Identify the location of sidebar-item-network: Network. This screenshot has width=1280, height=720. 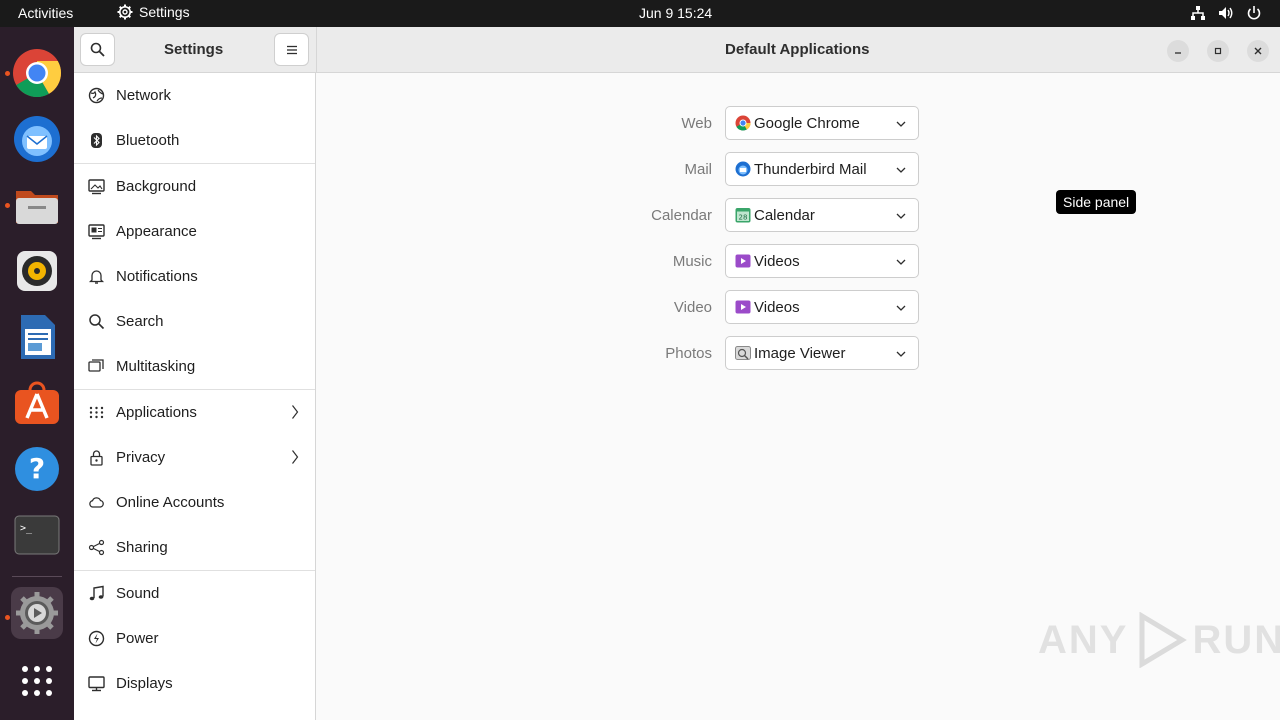
(194, 95).